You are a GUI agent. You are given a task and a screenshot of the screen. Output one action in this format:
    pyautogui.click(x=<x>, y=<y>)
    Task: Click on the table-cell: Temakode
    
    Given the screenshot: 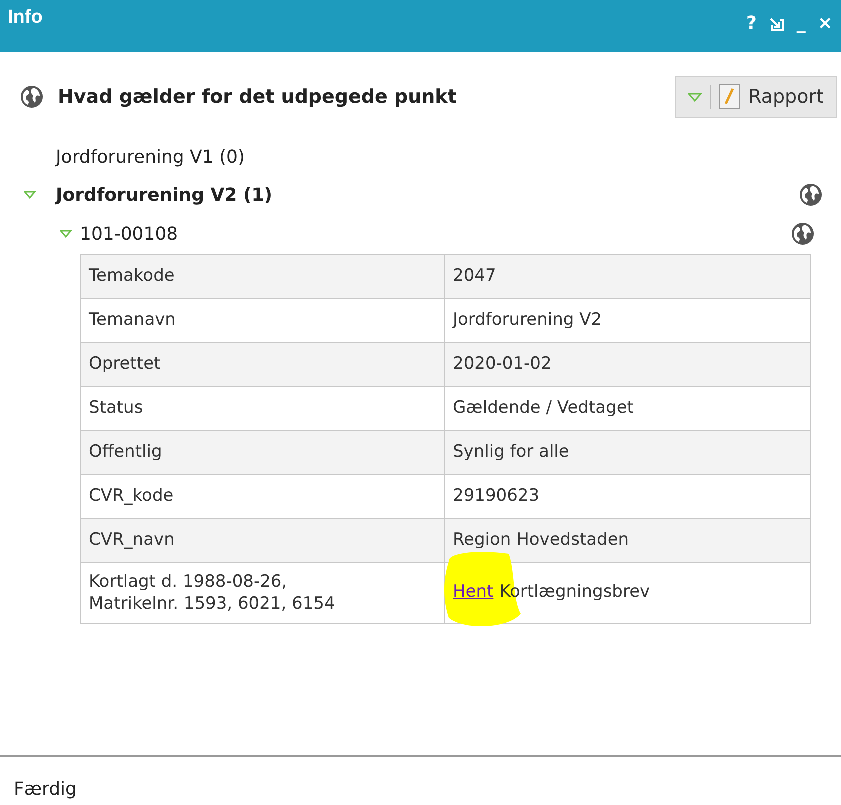 What is the action you would take?
    pyautogui.click(x=262, y=276)
    